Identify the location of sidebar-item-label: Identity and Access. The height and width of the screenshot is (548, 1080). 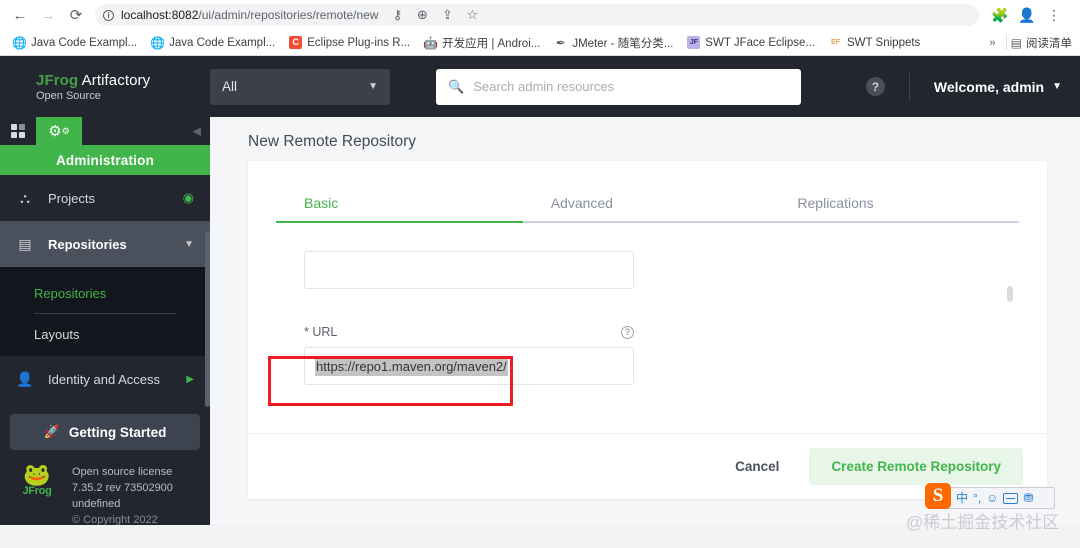
(104, 379).